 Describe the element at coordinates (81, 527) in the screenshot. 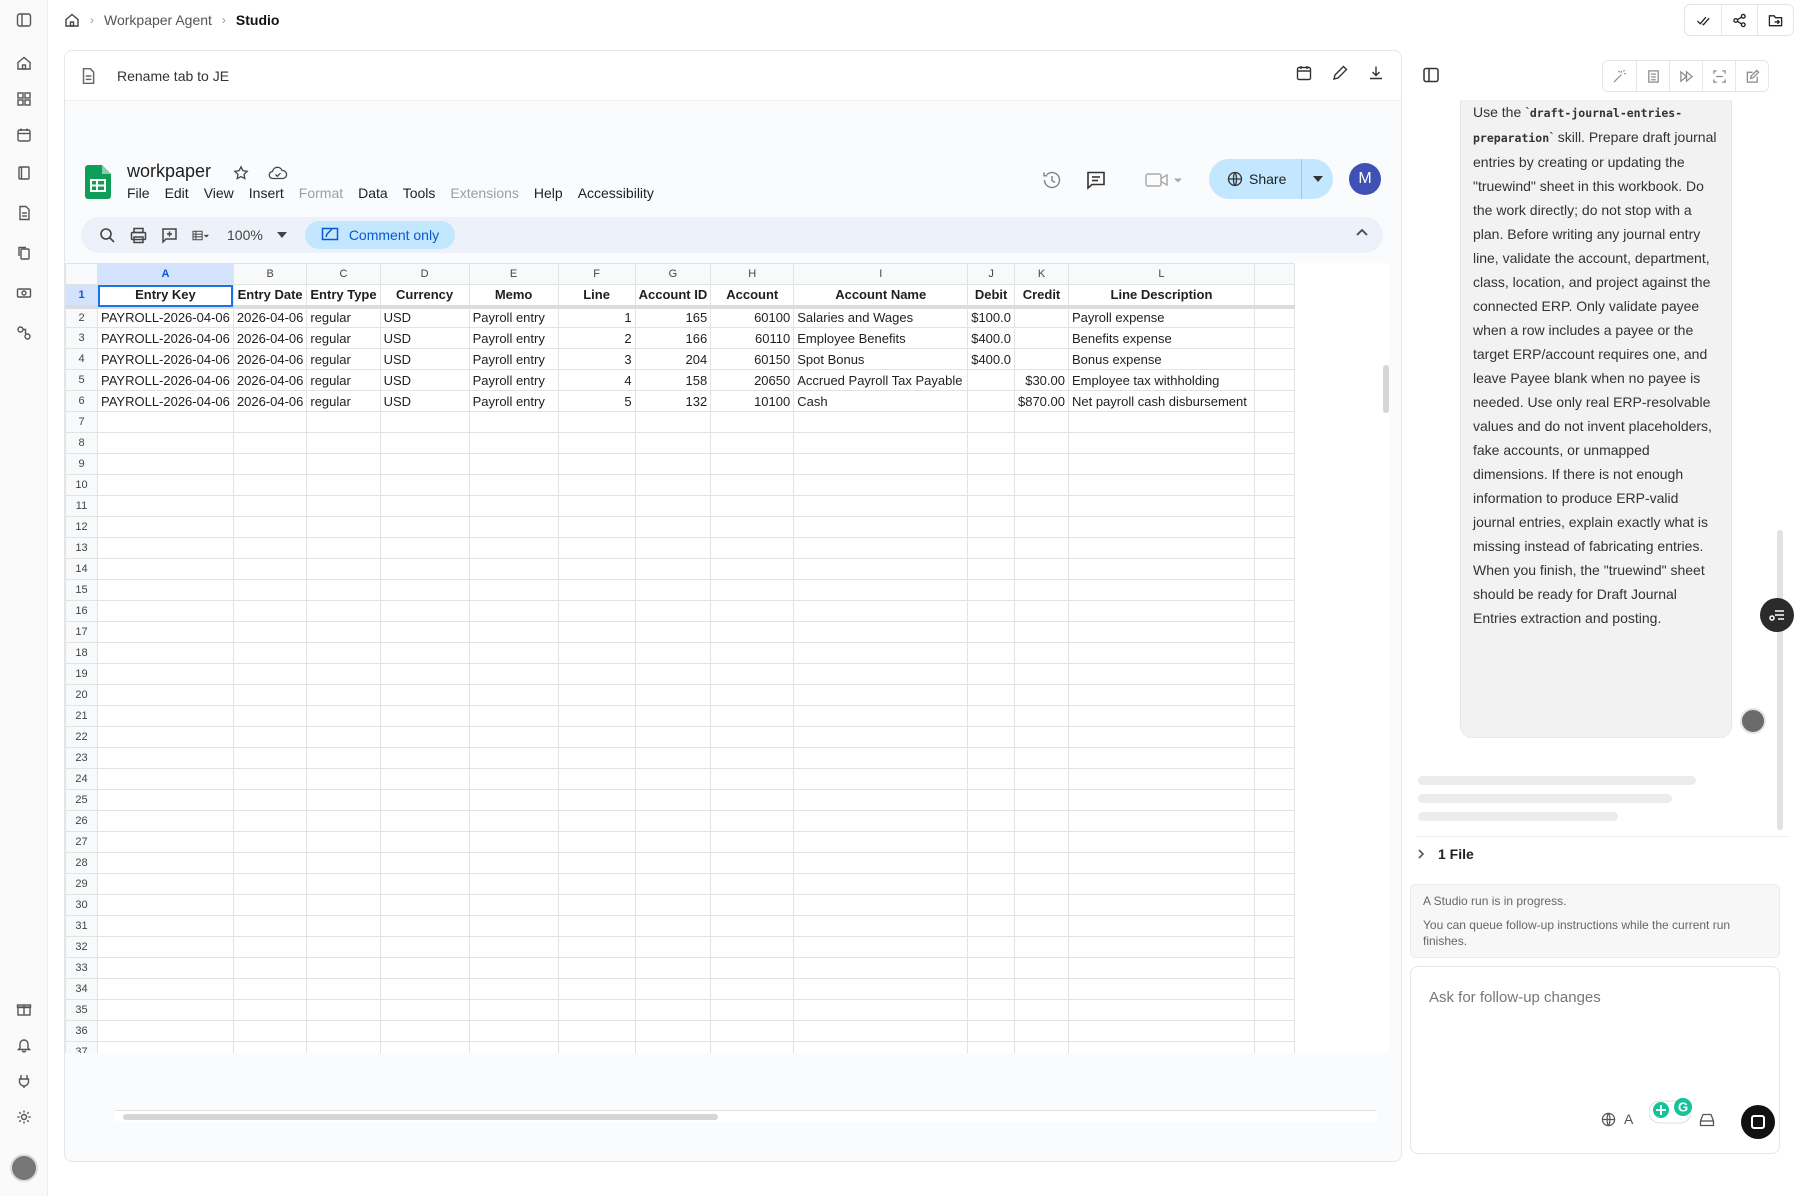

I see `row-header: 12` at that location.